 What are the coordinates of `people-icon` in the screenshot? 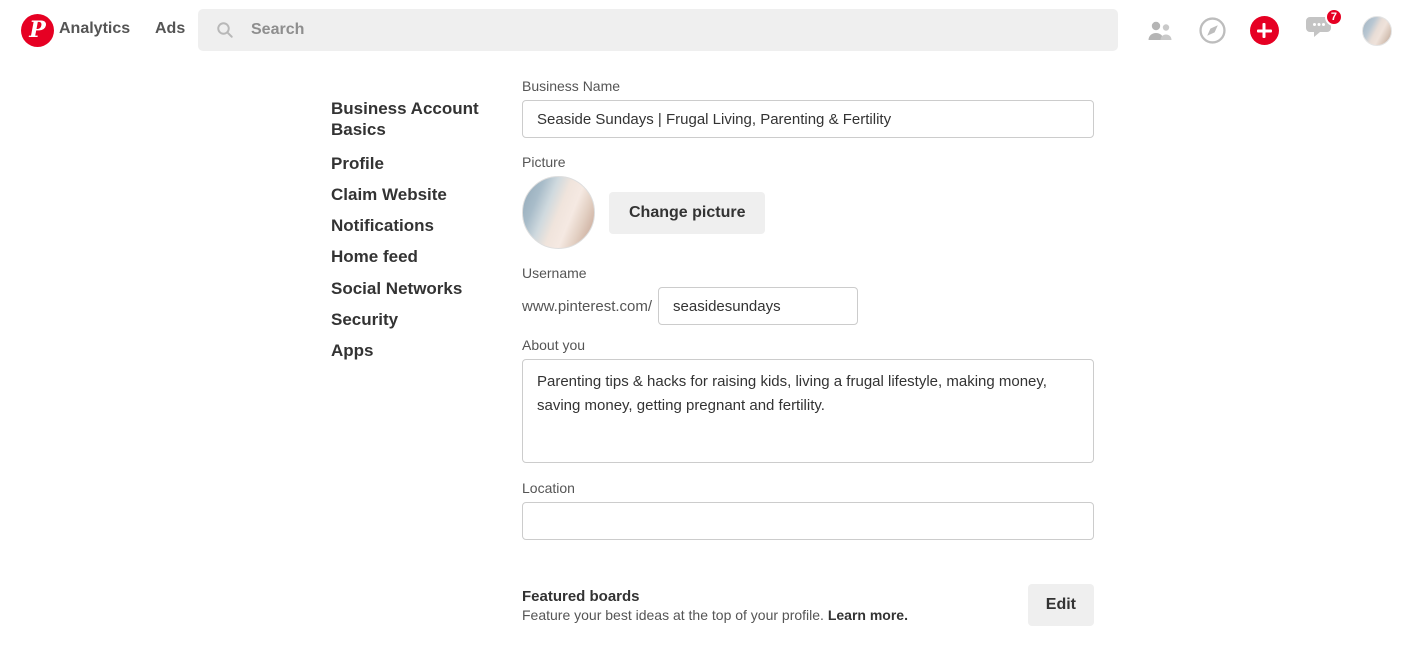 It's located at (1160, 30).